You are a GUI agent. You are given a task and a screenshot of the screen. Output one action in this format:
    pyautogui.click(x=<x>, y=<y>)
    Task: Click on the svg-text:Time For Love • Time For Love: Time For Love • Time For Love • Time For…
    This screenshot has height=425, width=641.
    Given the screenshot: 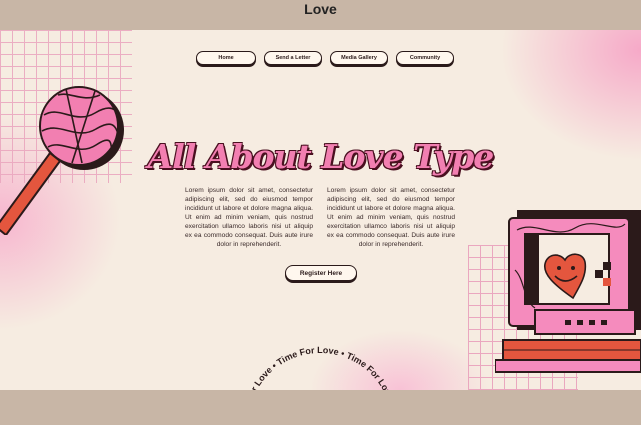 What is the action you would take?
    pyautogui.click(x=317, y=367)
    